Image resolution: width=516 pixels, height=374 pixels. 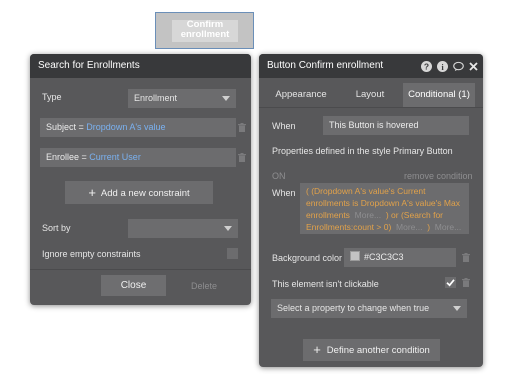 I want to click on when-field-value: This Button is hovered, so click(x=374, y=125).